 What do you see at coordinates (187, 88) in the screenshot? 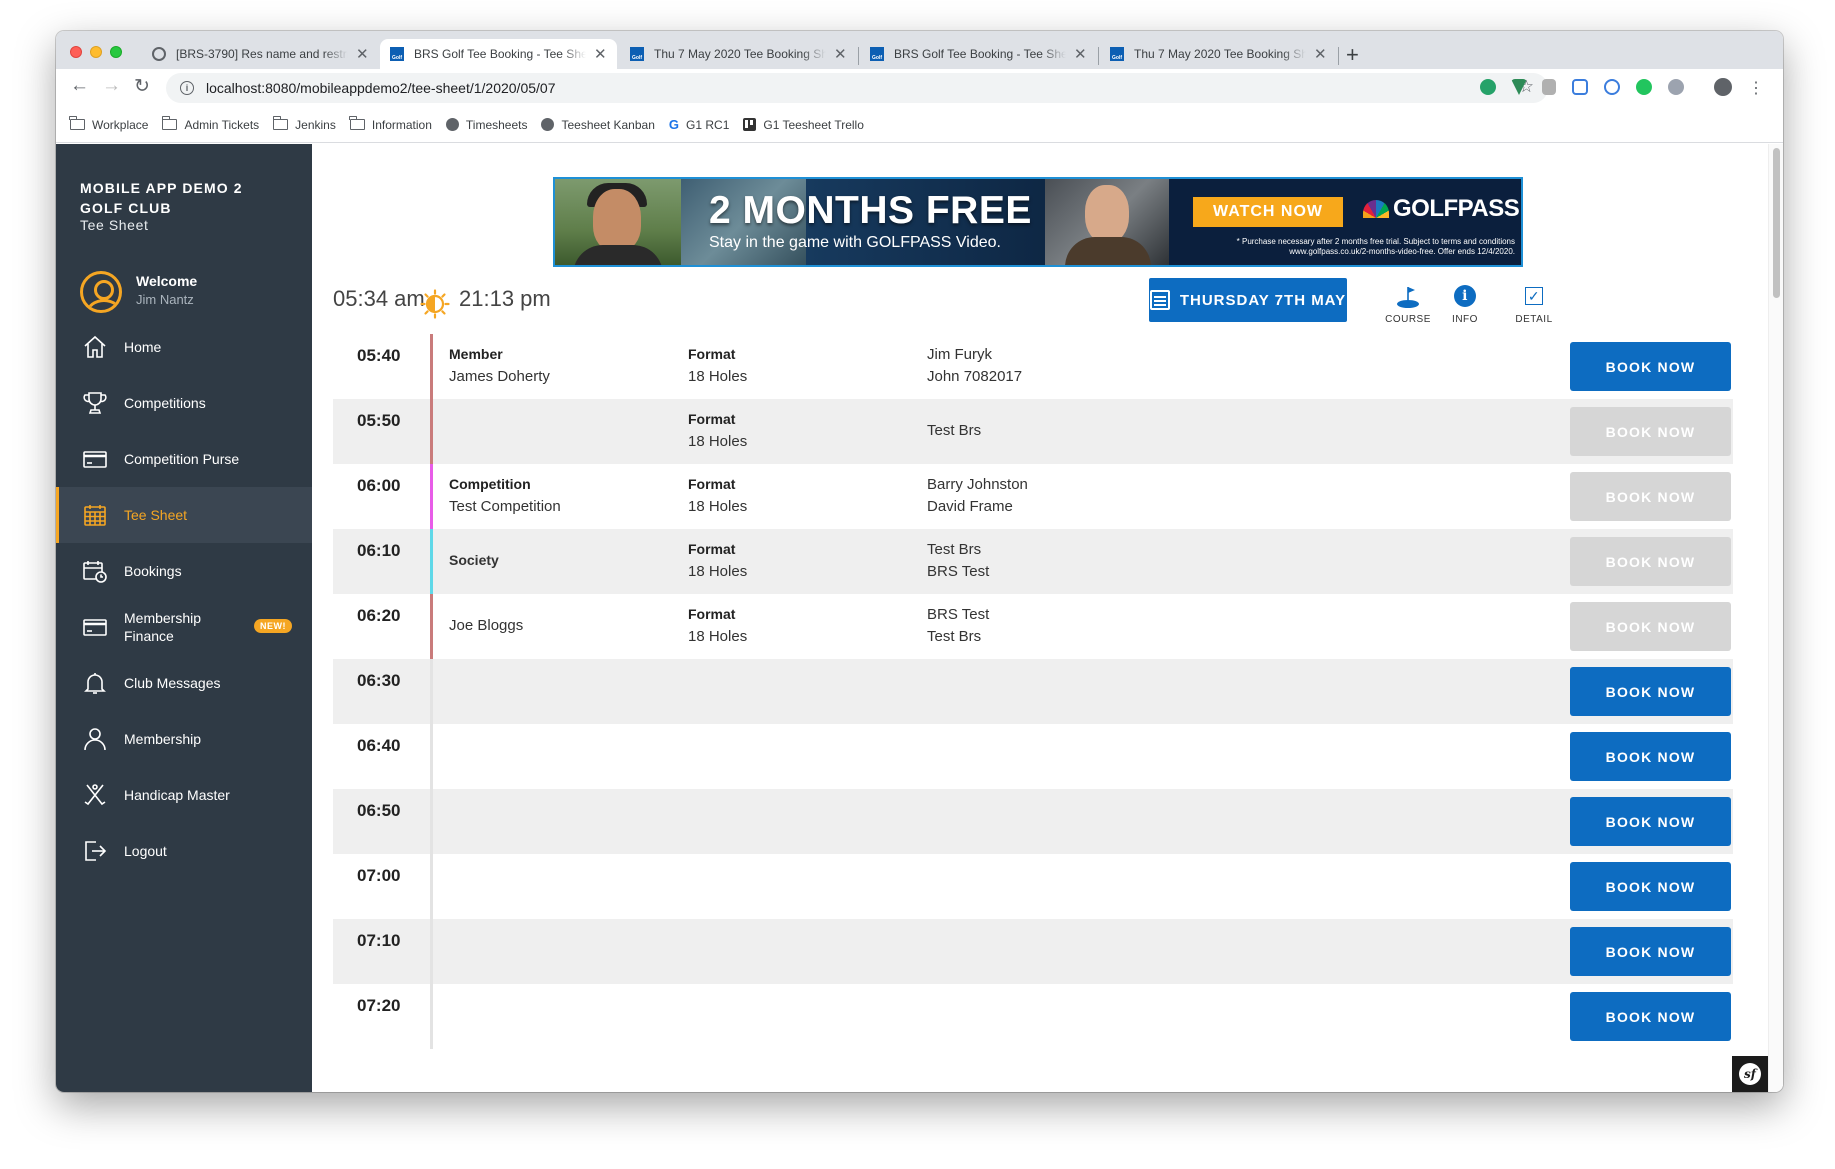
I see `site-info-icon: i` at bounding box center [187, 88].